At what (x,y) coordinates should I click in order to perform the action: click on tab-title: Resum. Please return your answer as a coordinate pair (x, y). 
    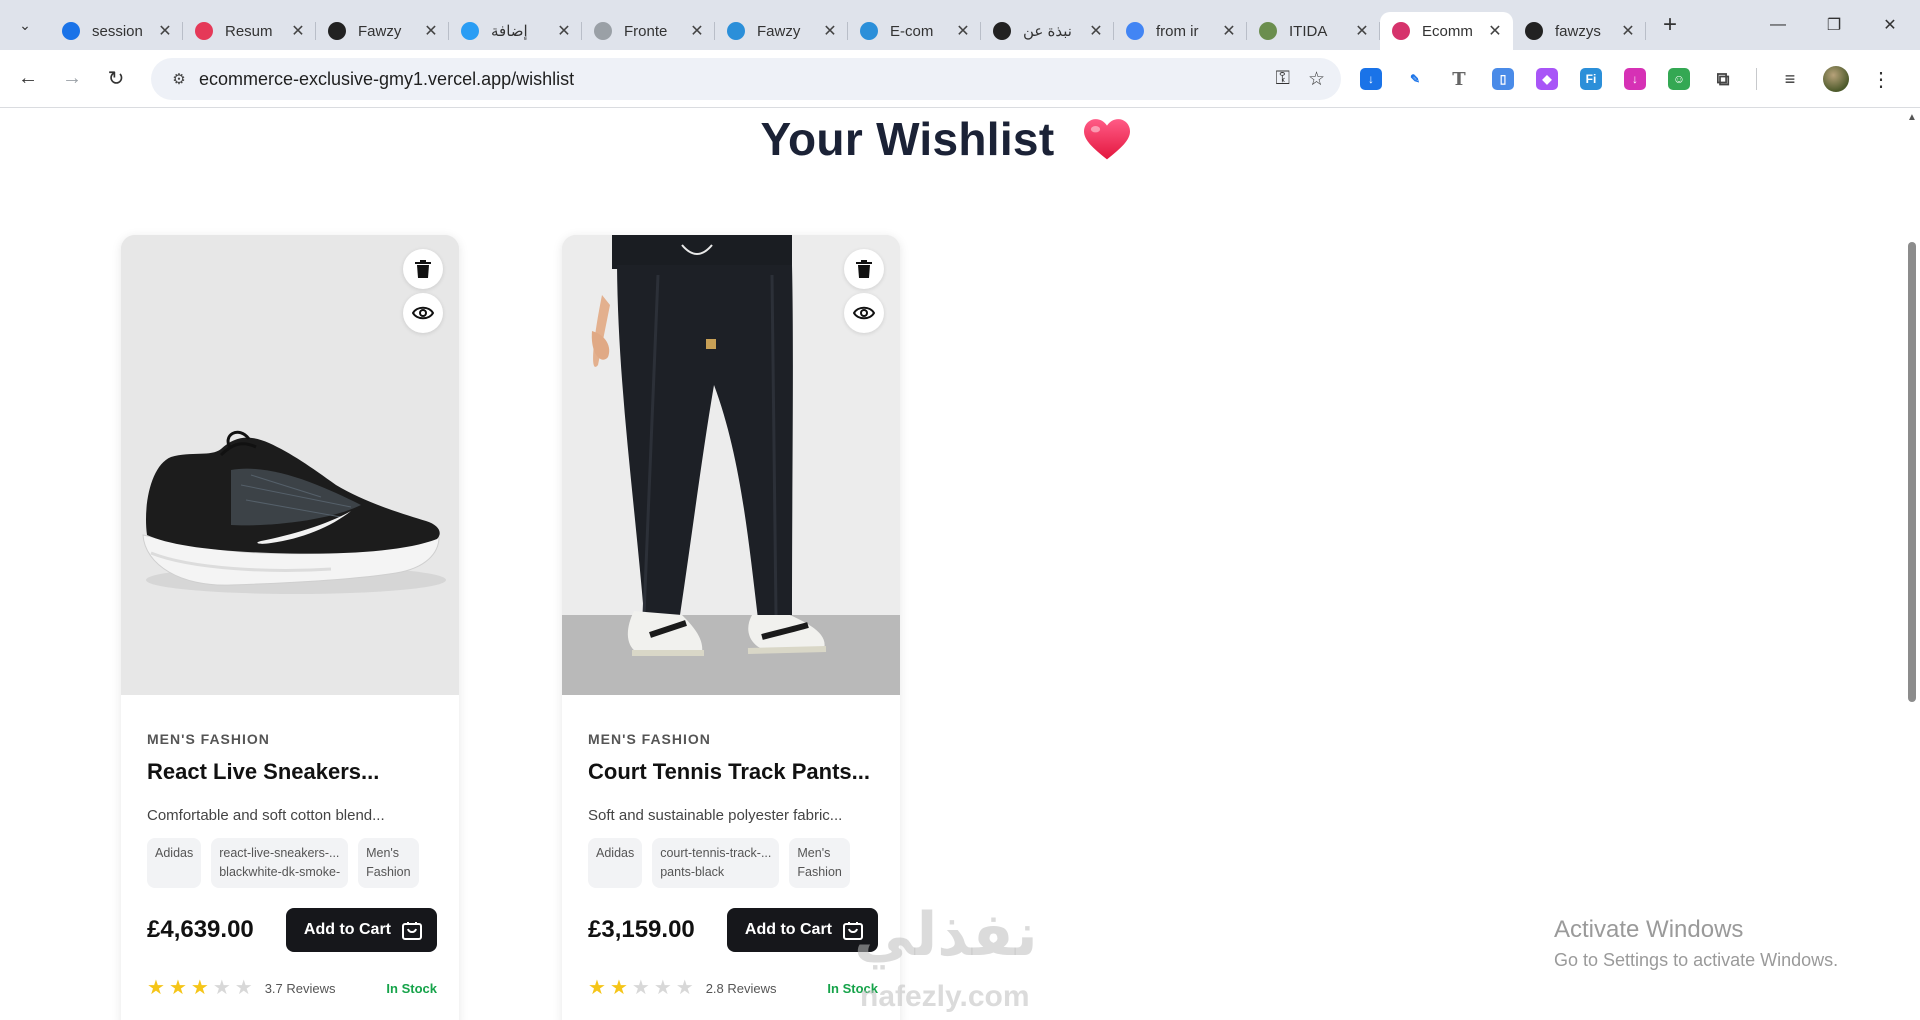
    Looking at the image, I should click on (249, 31).